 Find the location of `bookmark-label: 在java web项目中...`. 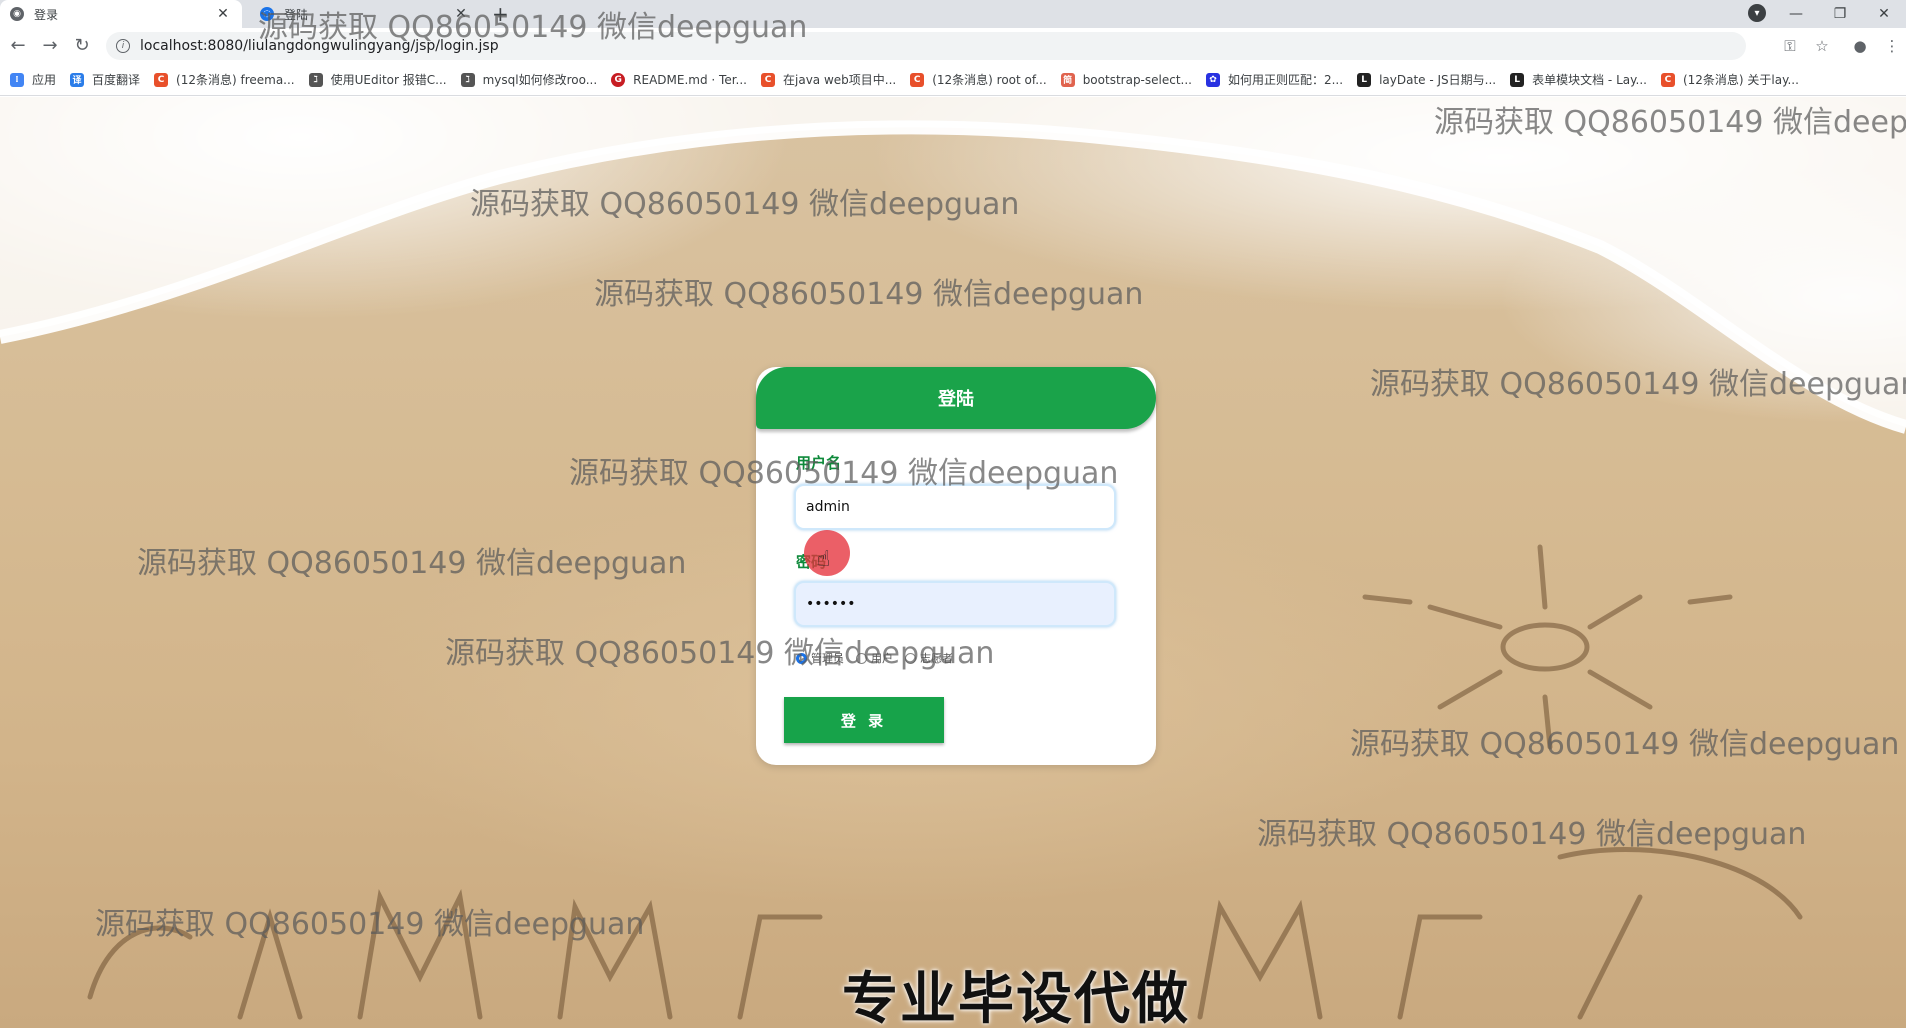

bookmark-label: 在java web项目中... is located at coordinates (840, 80).